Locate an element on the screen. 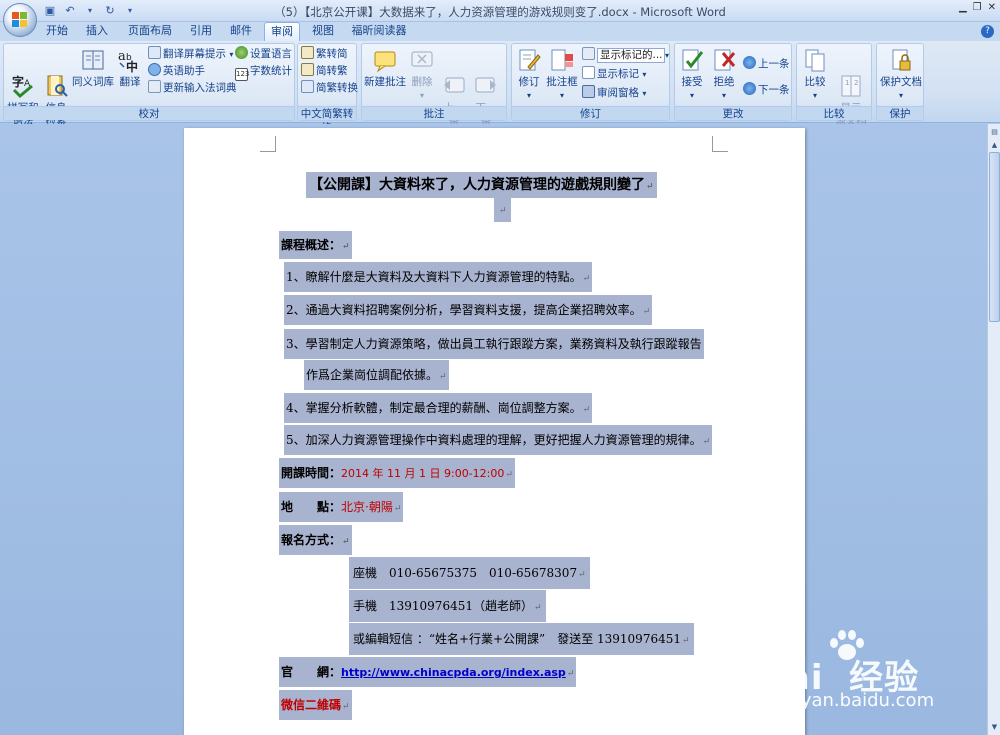  previous-change-button: 上一条 is located at coordinates (766, 64).